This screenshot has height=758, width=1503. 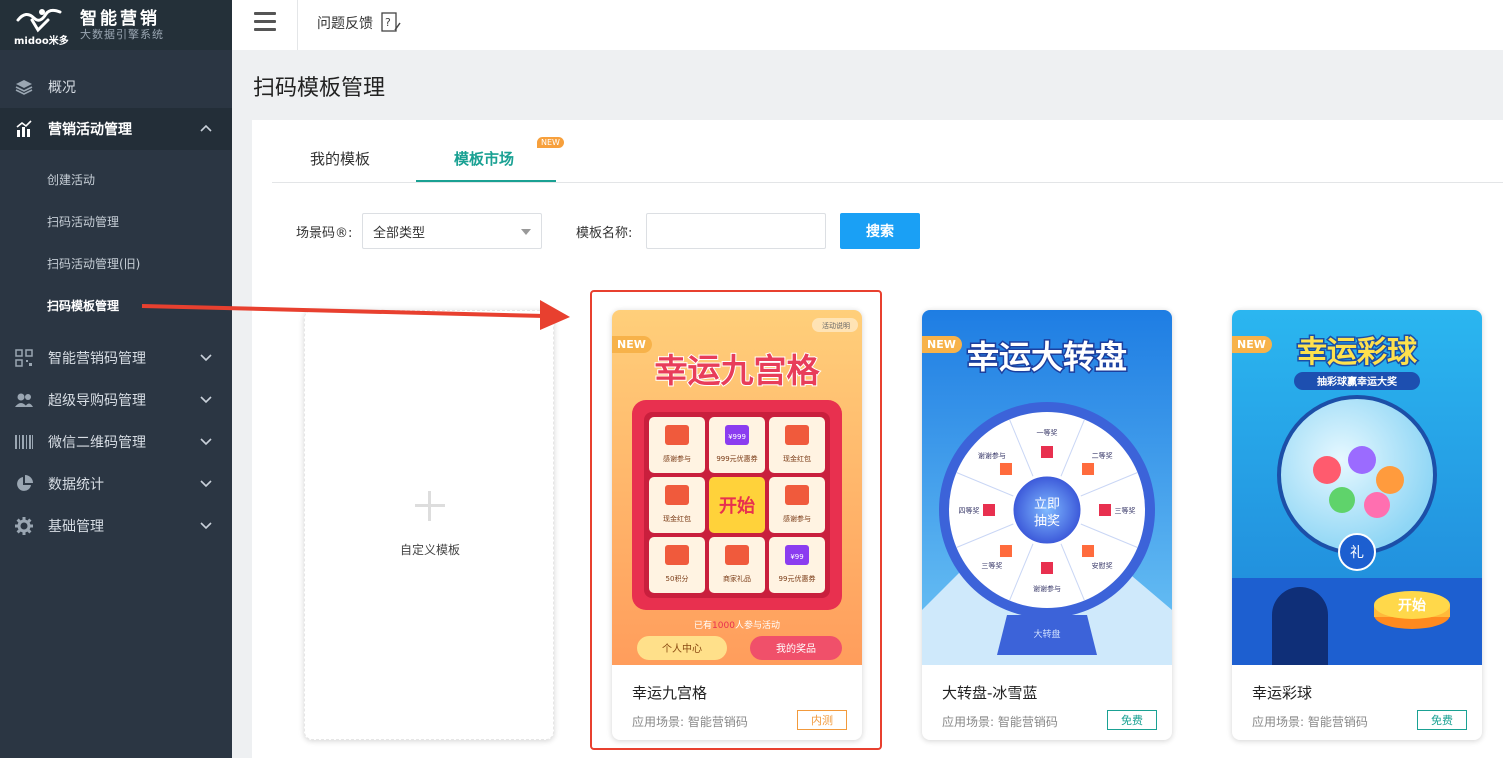 I want to click on caret-down-icon, so click(x=526, y=232).